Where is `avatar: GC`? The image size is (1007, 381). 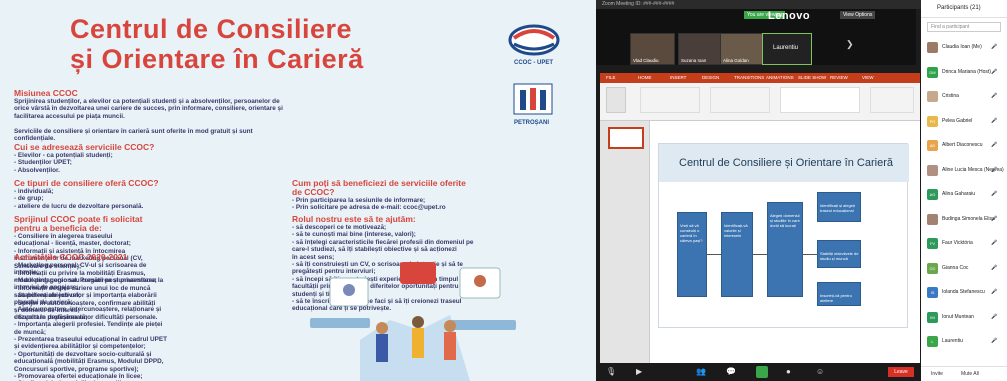 avatar: GC is located at coordinates (932, 268).